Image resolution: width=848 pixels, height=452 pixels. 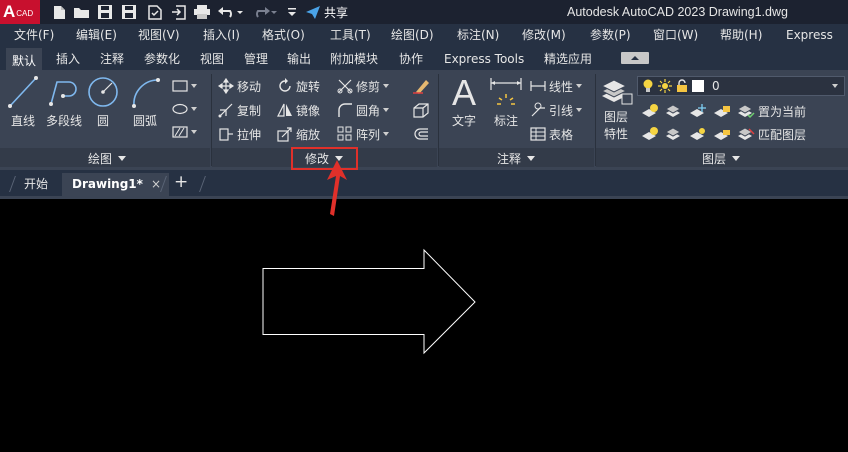 I want to click on set-current-layer-button: 置为当前, so click(x=771, y=111).